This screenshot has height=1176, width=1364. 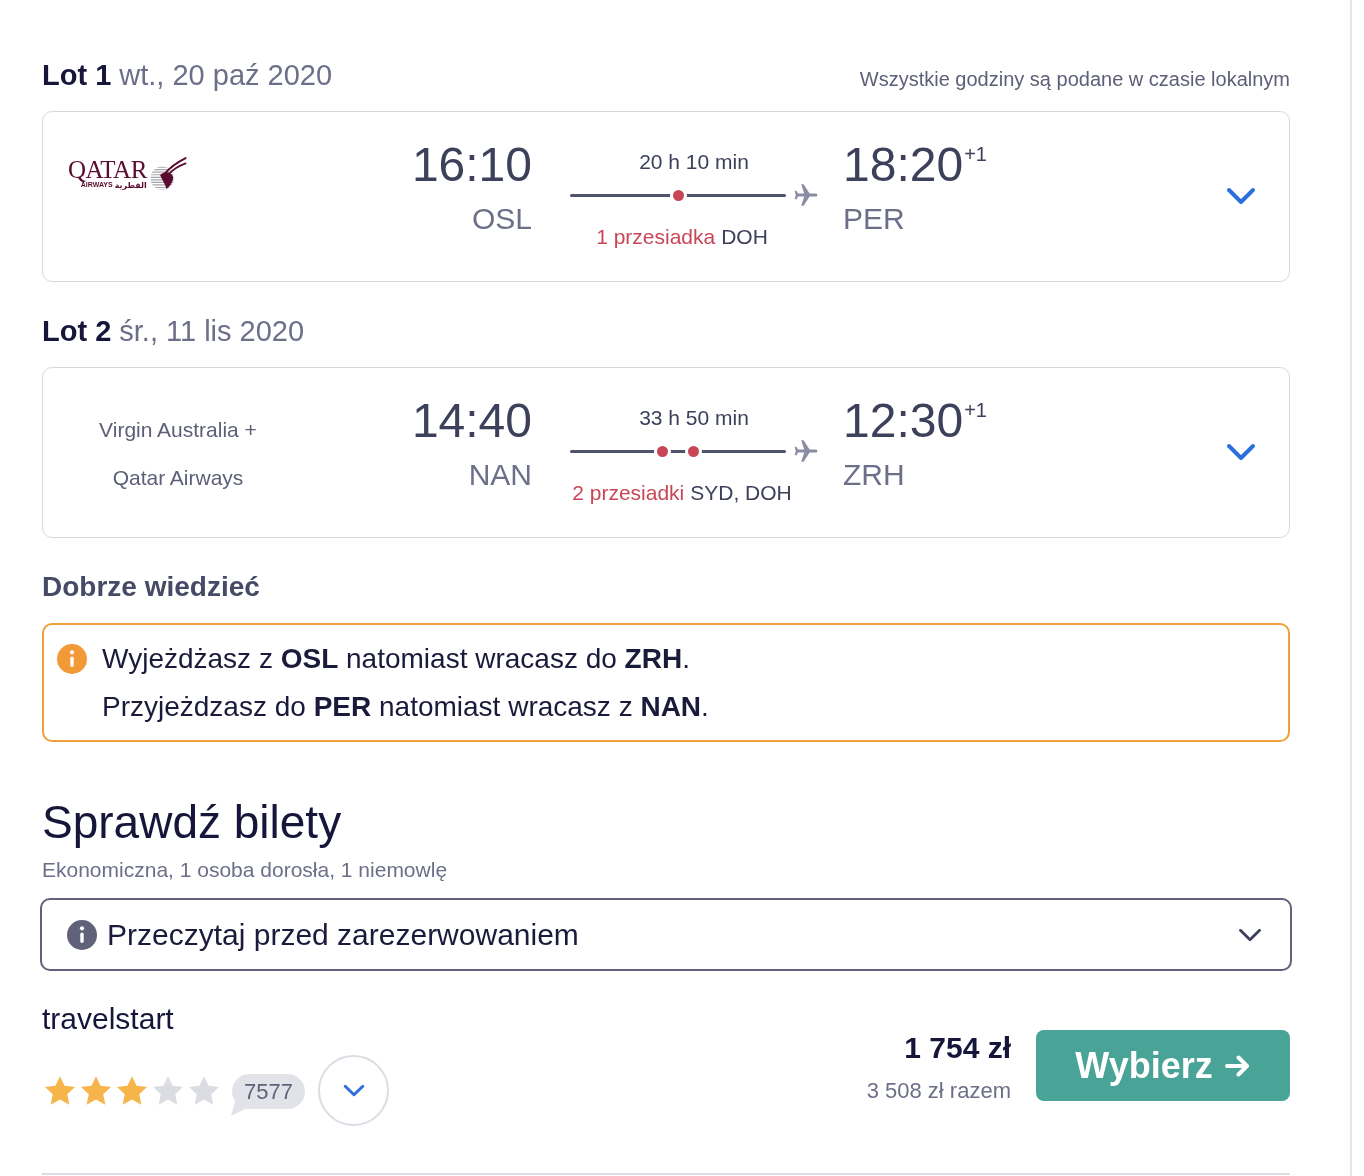 What do you see at coordinates (471, 421) in the screenshot?
I see `departure-time: 14:40` at bounding box center [471, 421].